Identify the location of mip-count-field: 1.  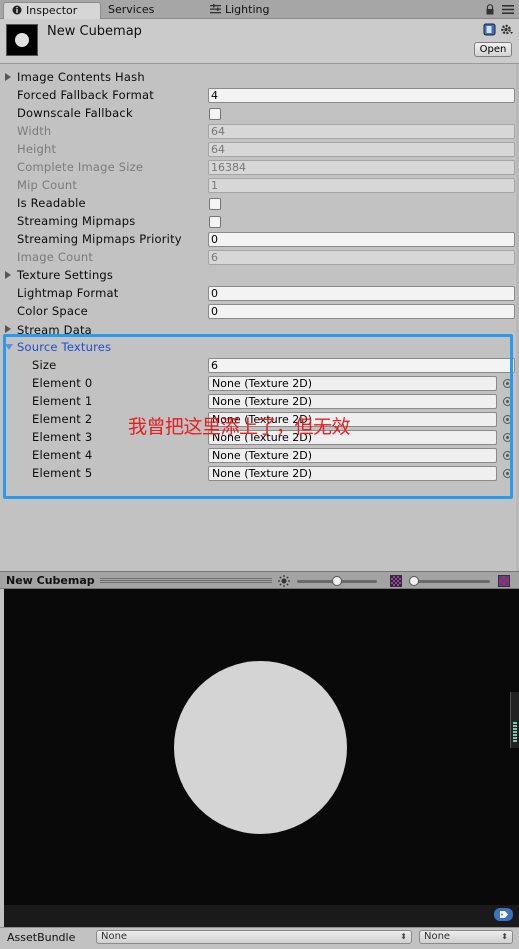
(361, 185).